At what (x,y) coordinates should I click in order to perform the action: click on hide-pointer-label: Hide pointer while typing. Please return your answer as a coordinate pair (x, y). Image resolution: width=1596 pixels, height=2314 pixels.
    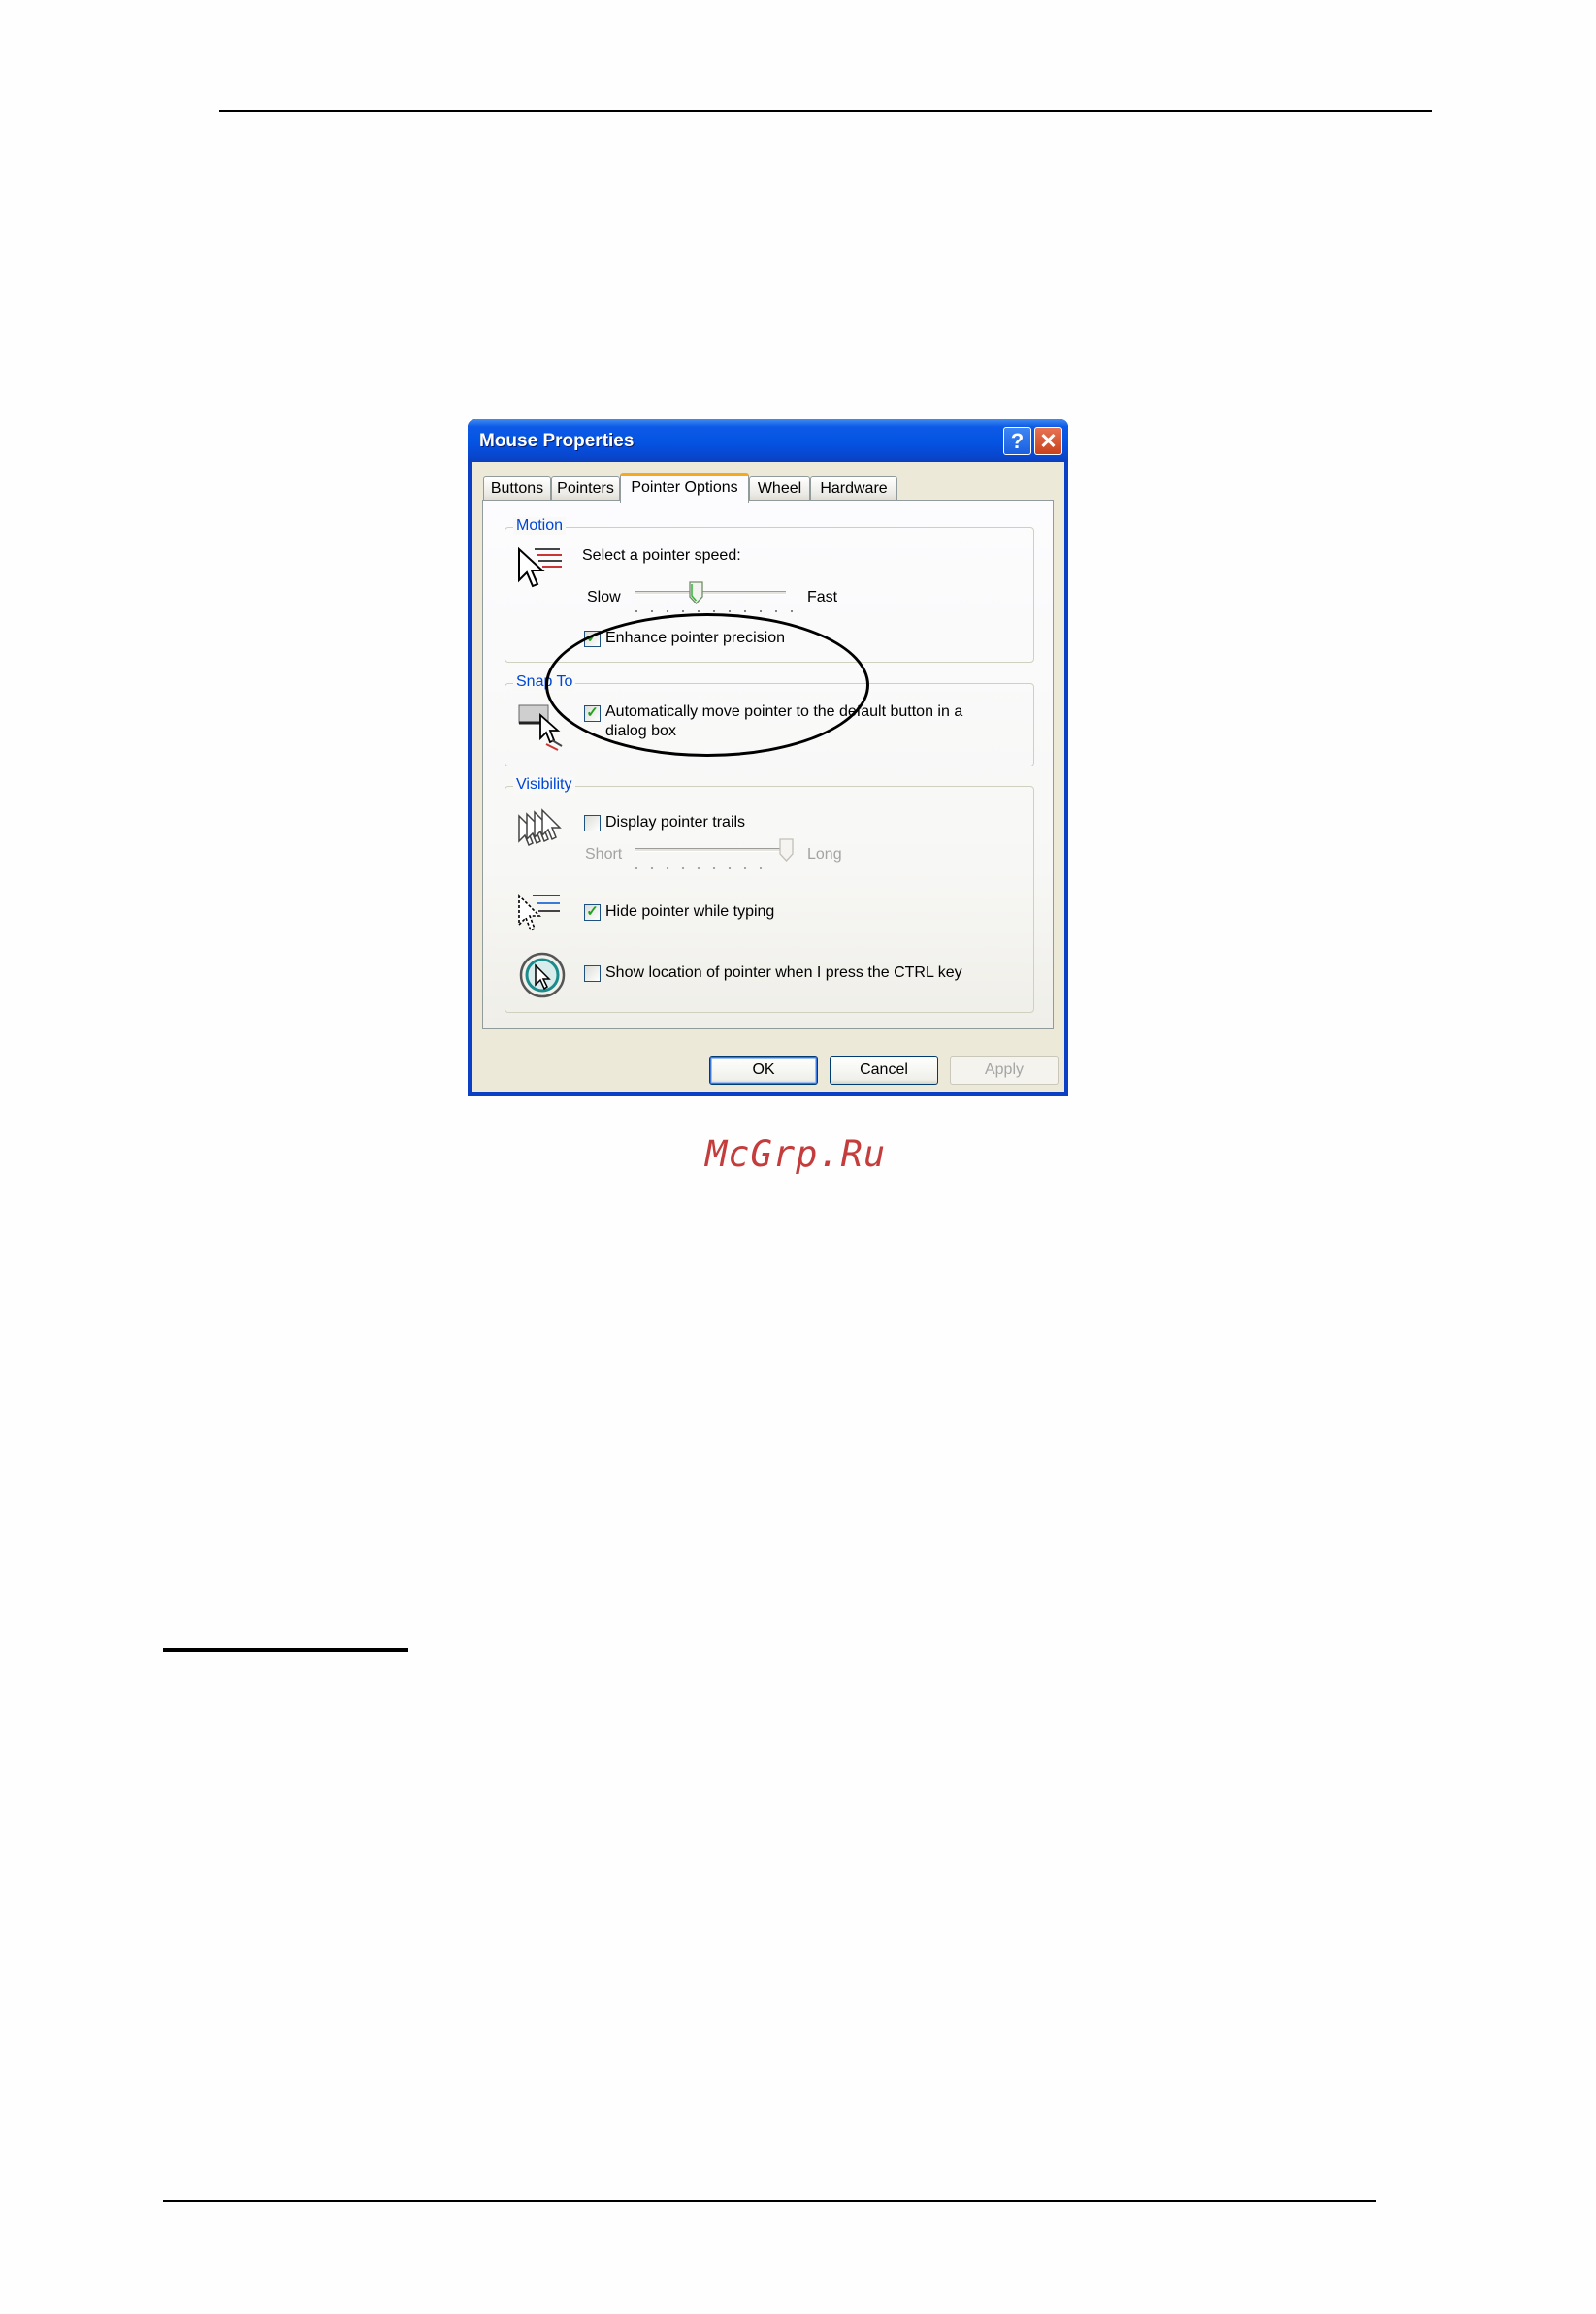
    Looking at the image, I should click on (690, 911).